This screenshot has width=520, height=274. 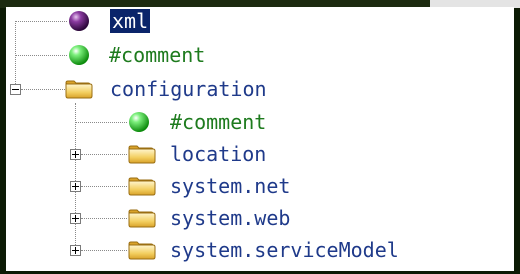 I want to click on tree-node-system-net: system.net, so click(x=208, y=186).